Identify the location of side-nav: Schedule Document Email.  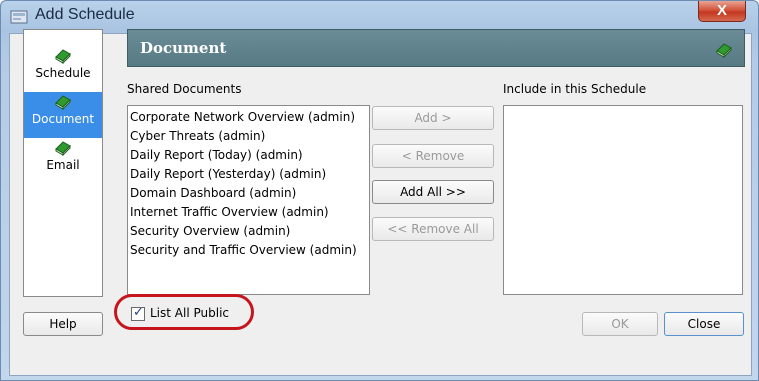
(63, 163).